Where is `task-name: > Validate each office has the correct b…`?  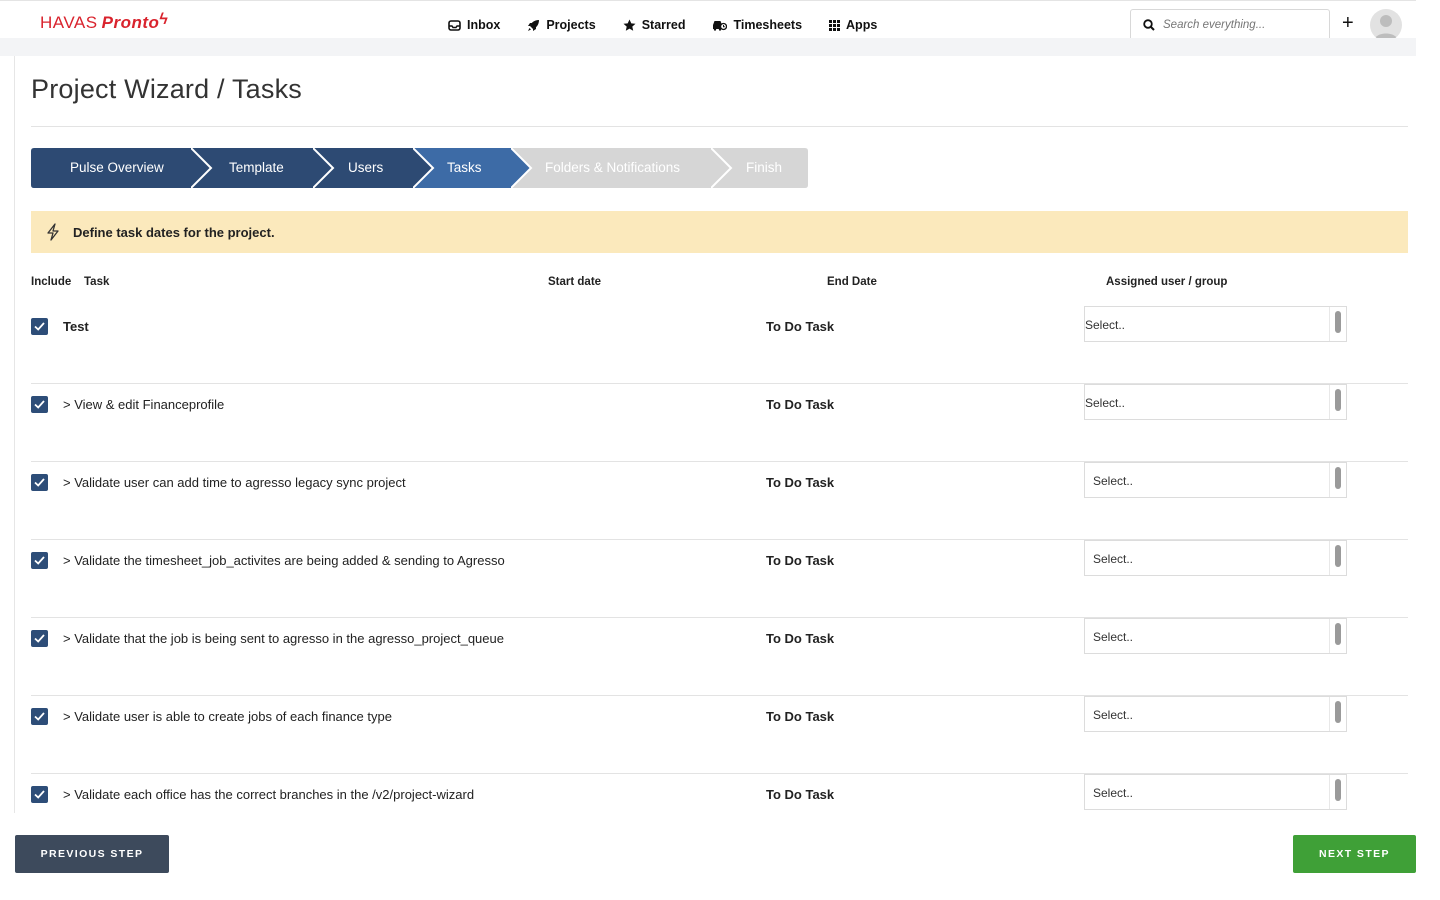 task-name: > Validate each office has the correct b… is located at coordinates (269, 794).